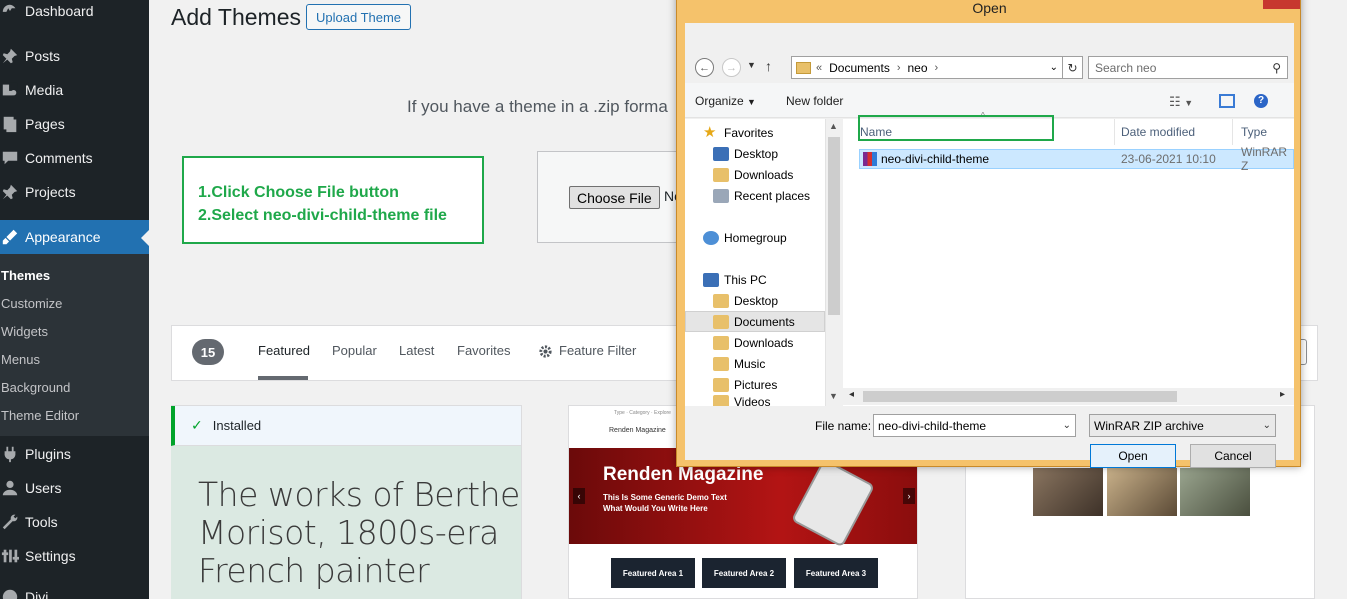  Describe the element at coordinates (35, 387) in the screenshot. I see `submenu-background: Background` at that location.